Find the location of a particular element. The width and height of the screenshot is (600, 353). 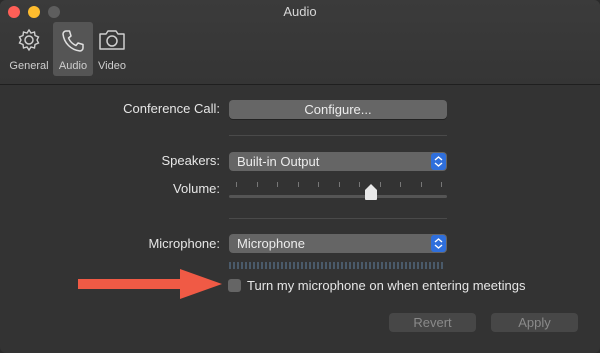

tab-video: Video is located at coordinates (112, 49).